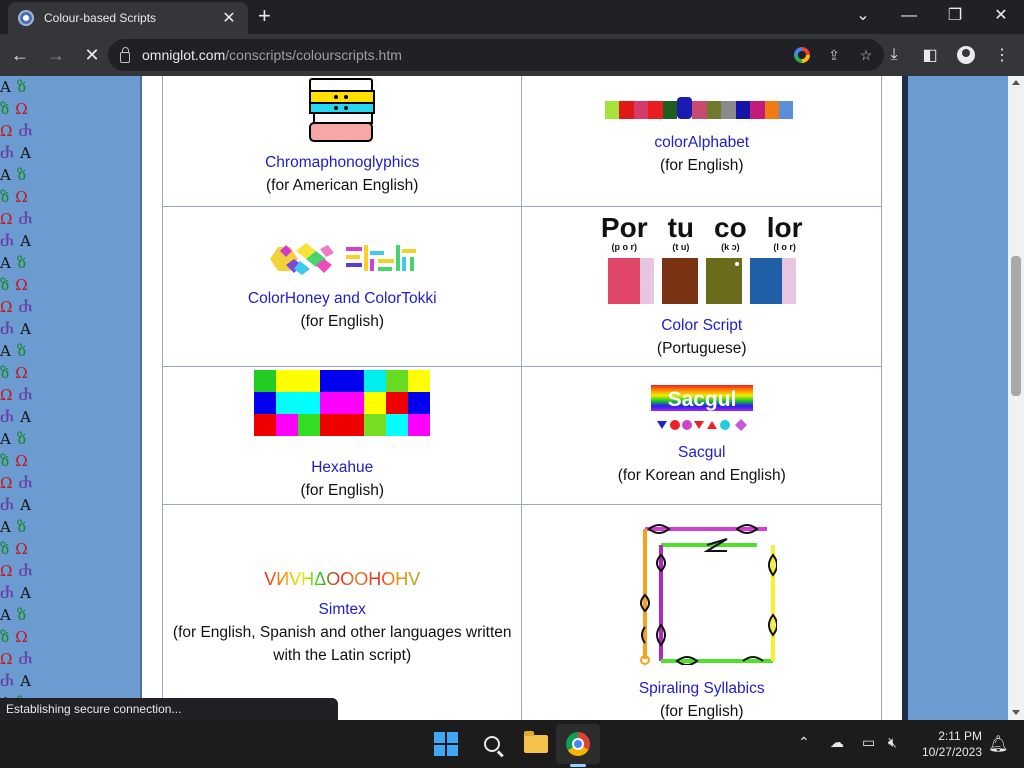 The width and height of the screenshot is (1024, 768). Describe the element at coordinates (446, 744) in the screenshot. I see `start-windows-icon` at that location.